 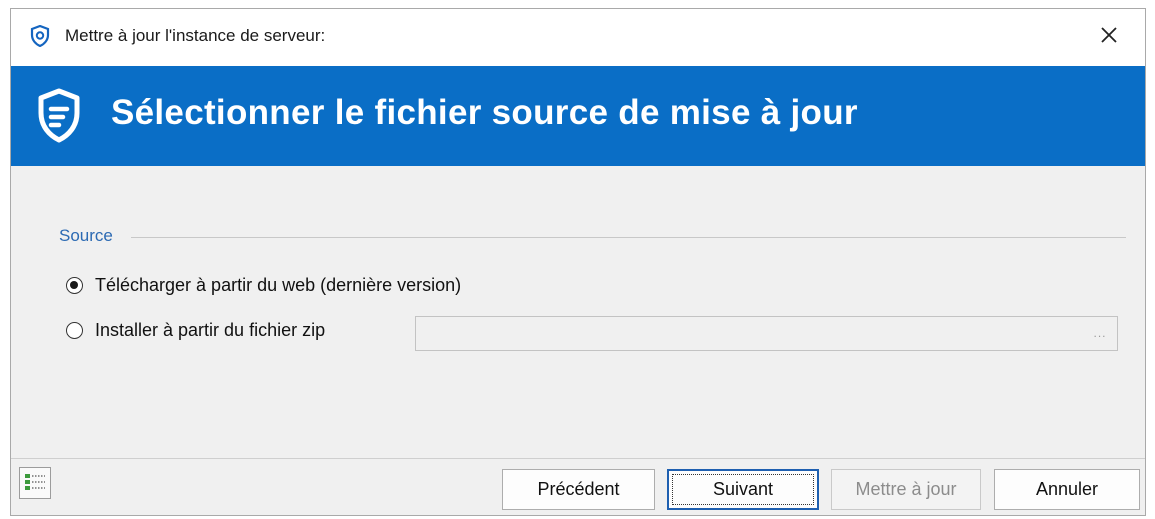 I want to click on focus-ring, so click(x=743, y=489).